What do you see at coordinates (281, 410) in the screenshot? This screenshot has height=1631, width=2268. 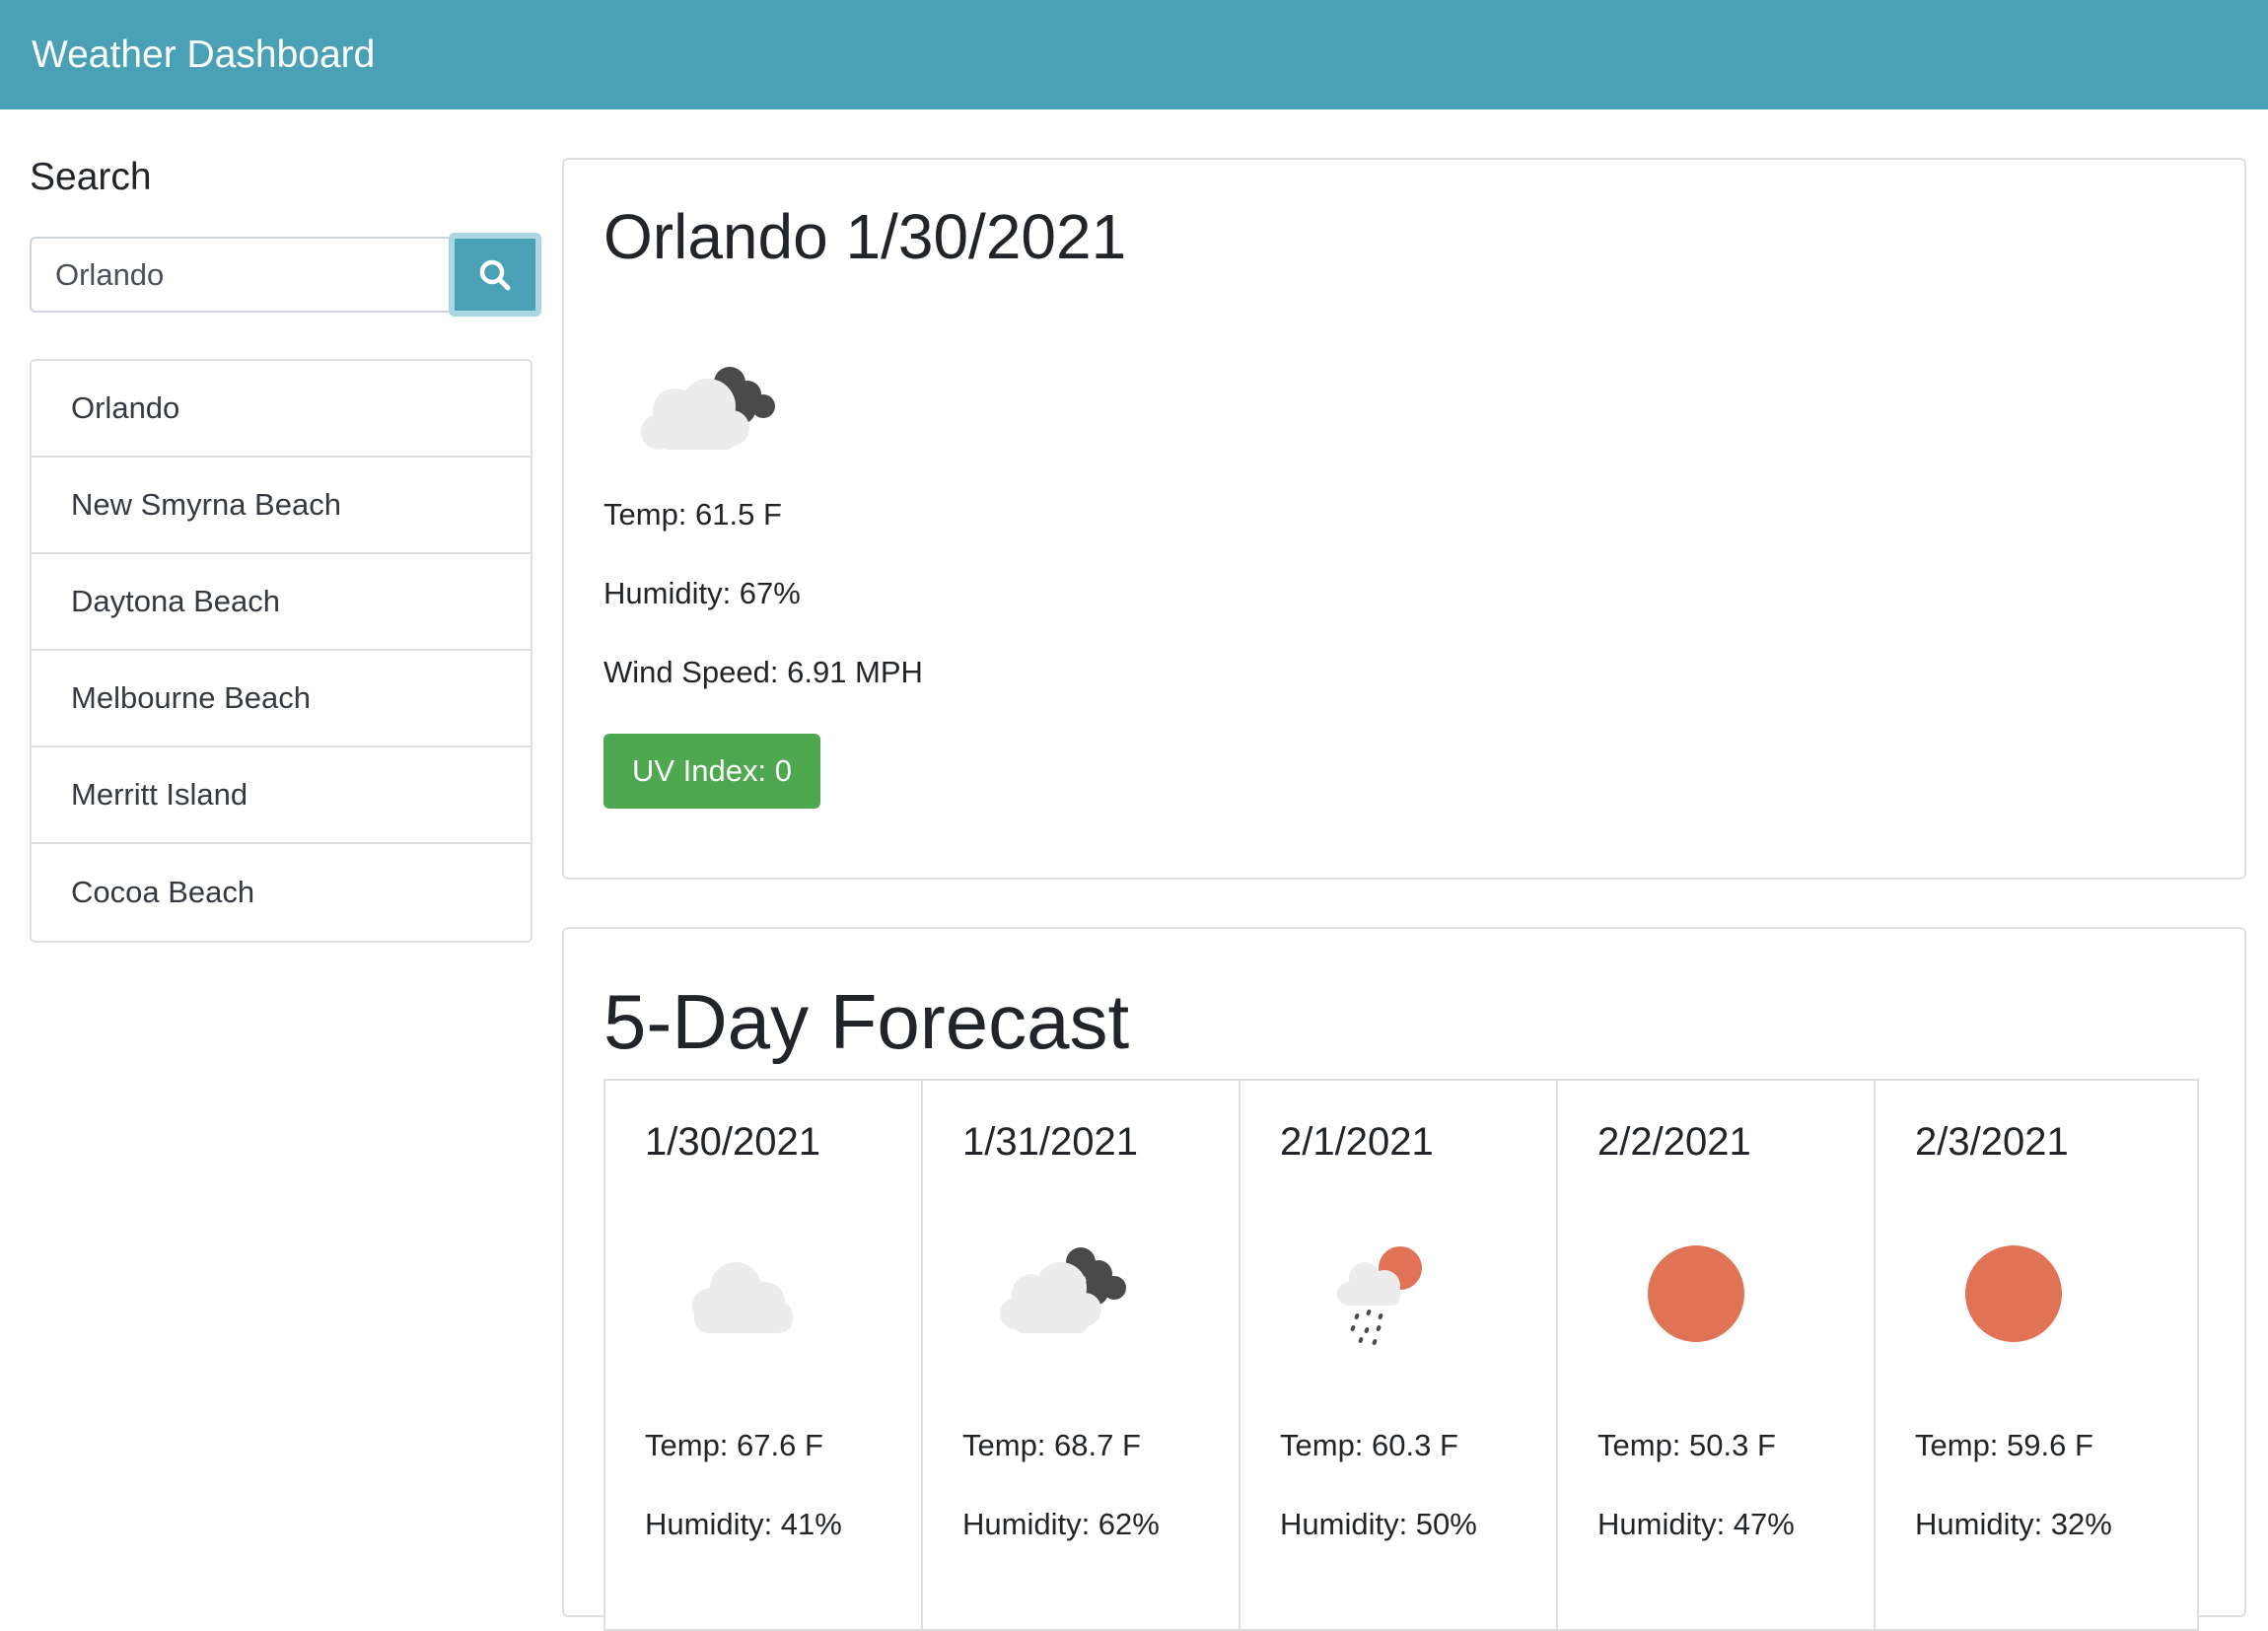 I see `history-item-orlando: Orlando` at bounding box center [281, 410].